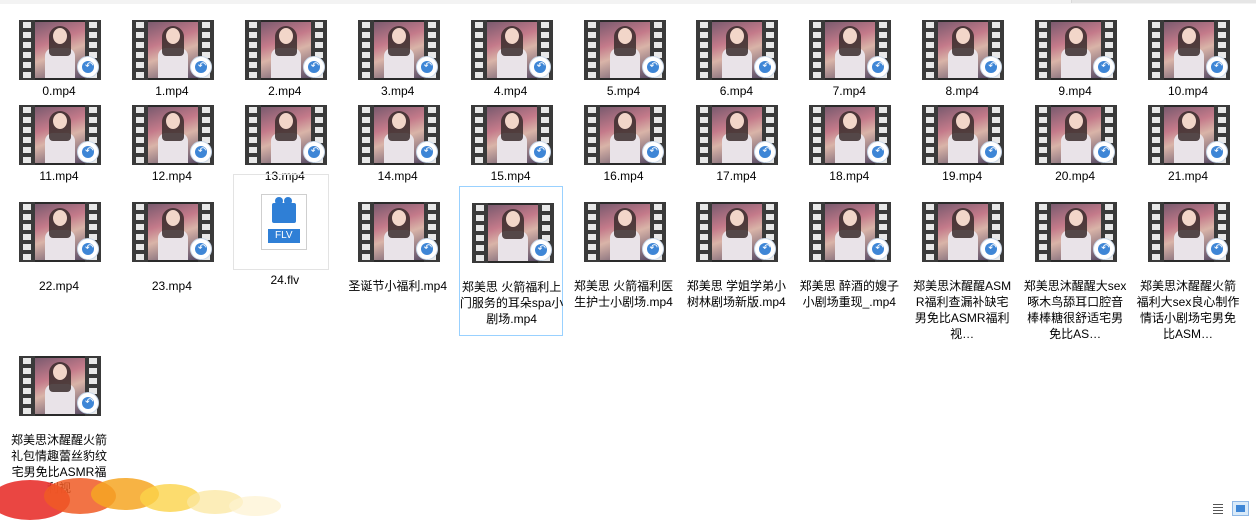 Image resolution: width=1256 pixels, height=522 pixels. What do you see at coordinates (59, 51) in the screenshot?
I see `file-item: ↶ 0.mp4` at bounding box center [59, 51].